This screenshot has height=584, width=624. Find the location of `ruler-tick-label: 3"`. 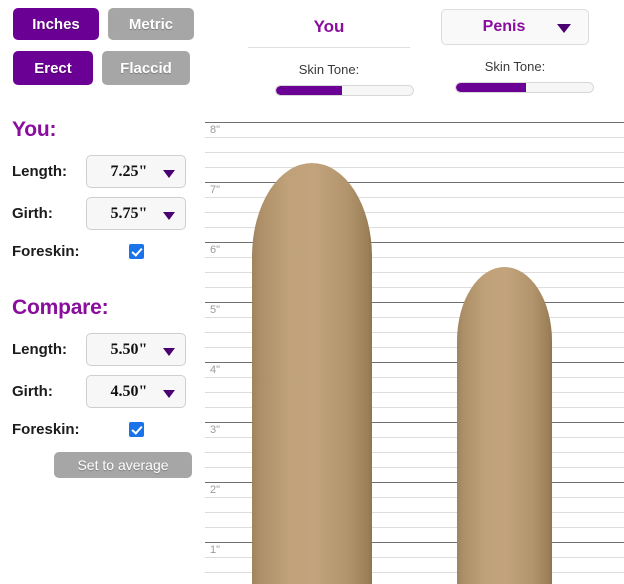

ruler-tick-label: 3" is located at coordinates (215, 430).